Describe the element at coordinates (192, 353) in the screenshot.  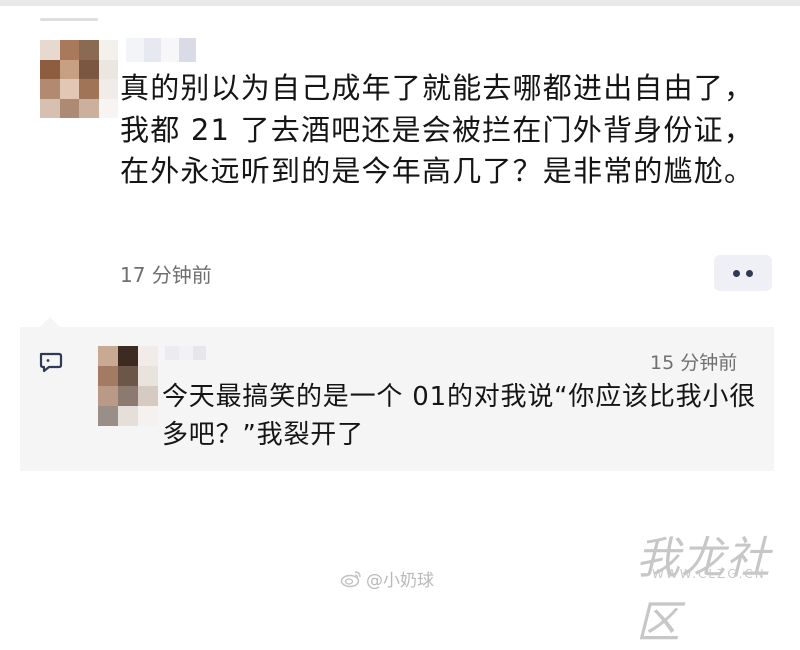
I see `reply-username-censored` at that location.